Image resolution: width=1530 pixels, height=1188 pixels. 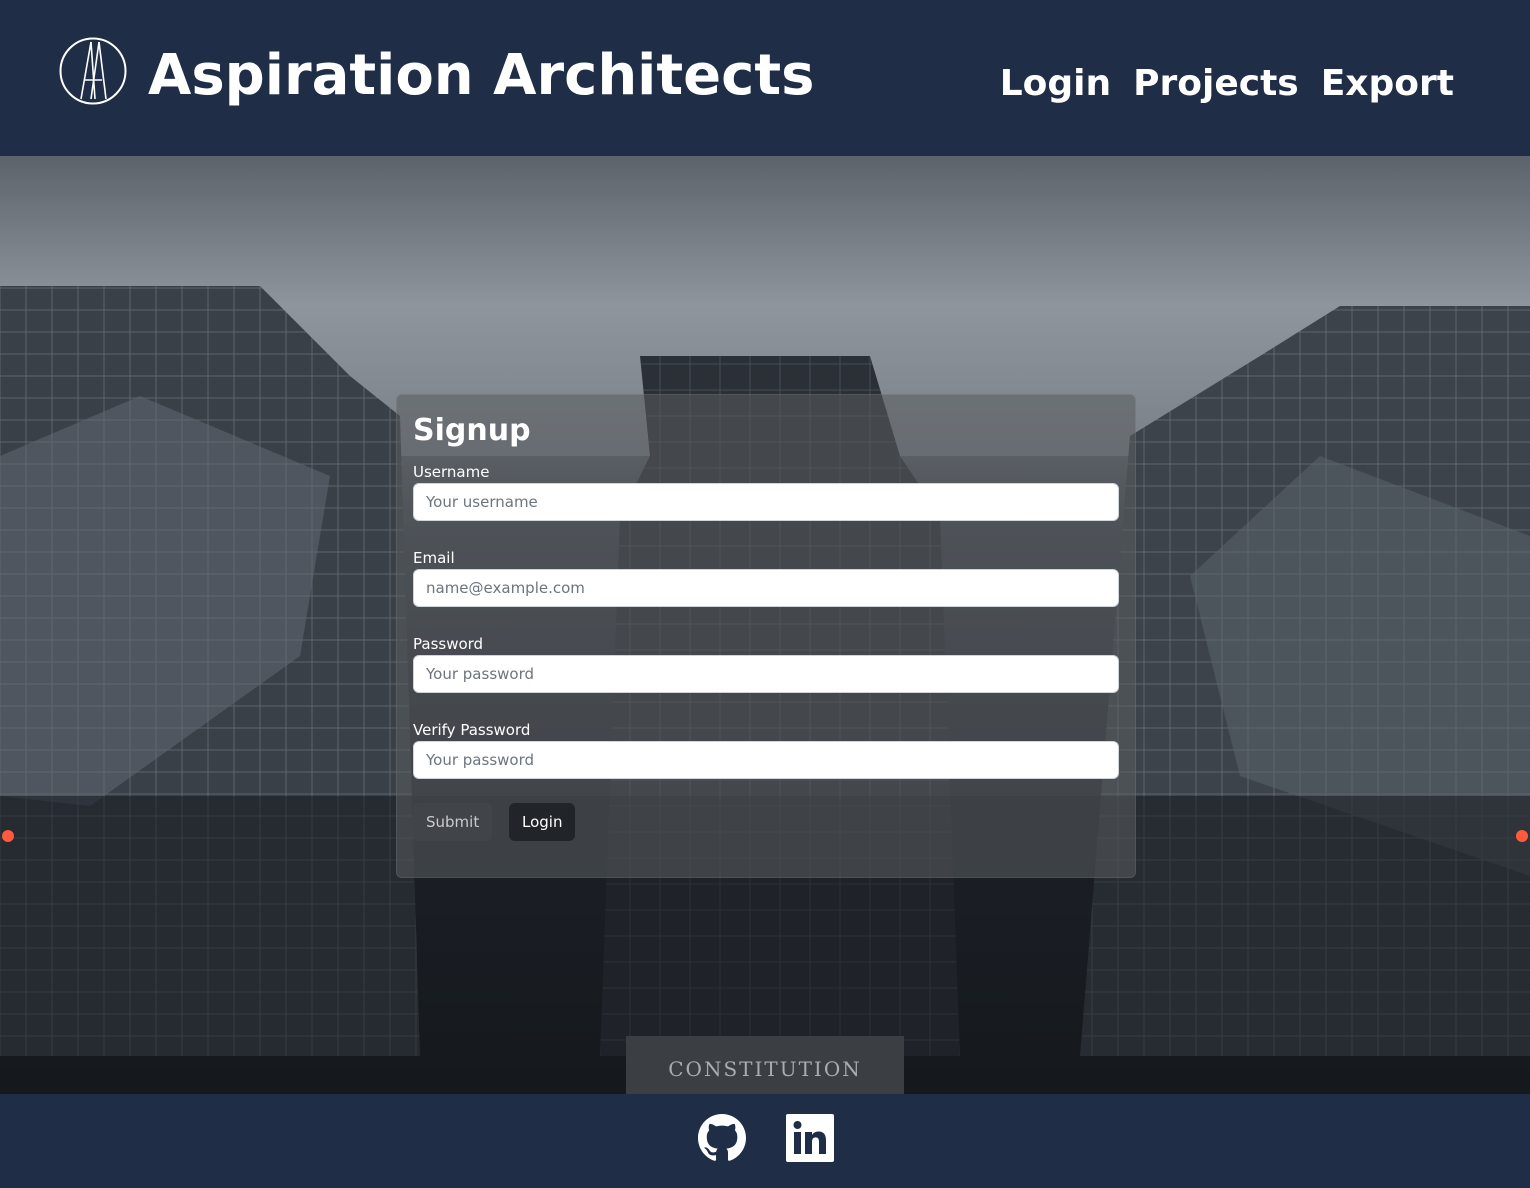 I want to click on username-input, so click(x=766, y=502).